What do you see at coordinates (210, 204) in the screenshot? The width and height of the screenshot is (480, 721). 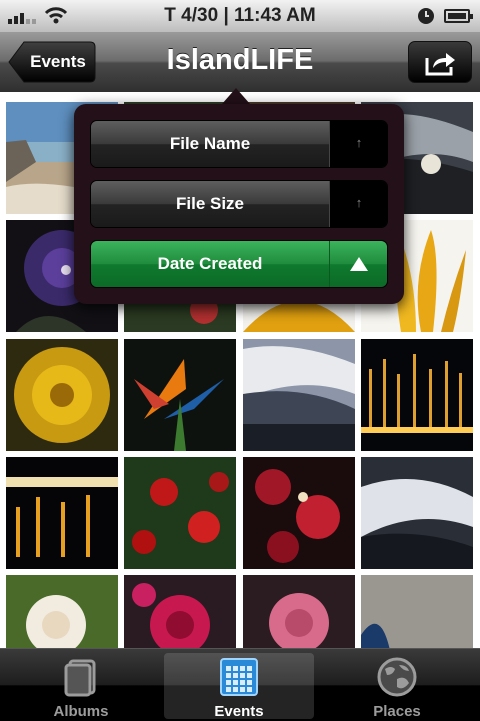 I see `sort-option-label: File Size` at bounding box center [210, 204].